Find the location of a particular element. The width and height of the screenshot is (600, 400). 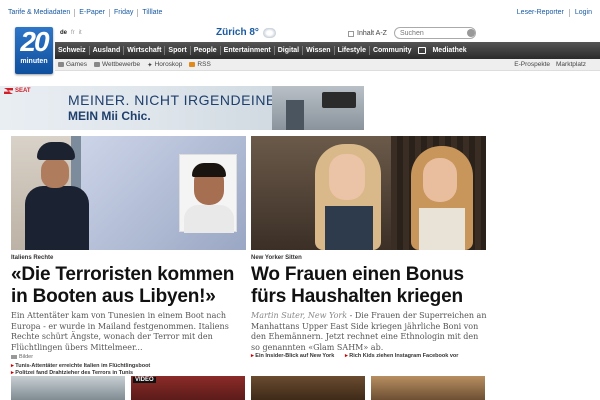

link-leser-reporter: Leser-Reporter is located at coordinates (541, 13).